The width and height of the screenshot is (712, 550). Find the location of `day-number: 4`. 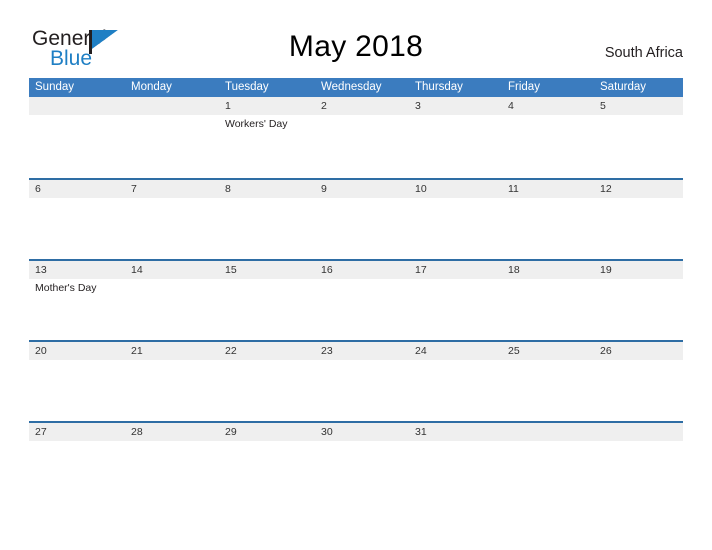

day-number: 4 is located at coordinates (511, 106).